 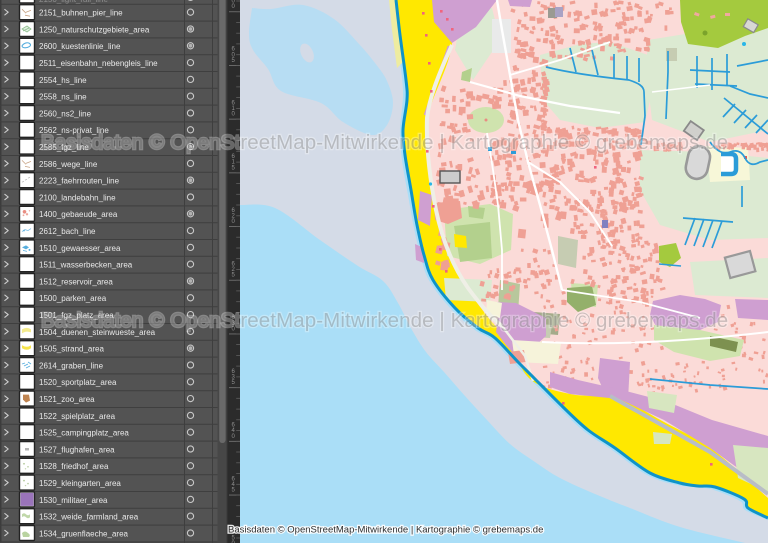 I want to click on svg-text: 2600_kuestenlinie_line, so click(x=80, y=46).